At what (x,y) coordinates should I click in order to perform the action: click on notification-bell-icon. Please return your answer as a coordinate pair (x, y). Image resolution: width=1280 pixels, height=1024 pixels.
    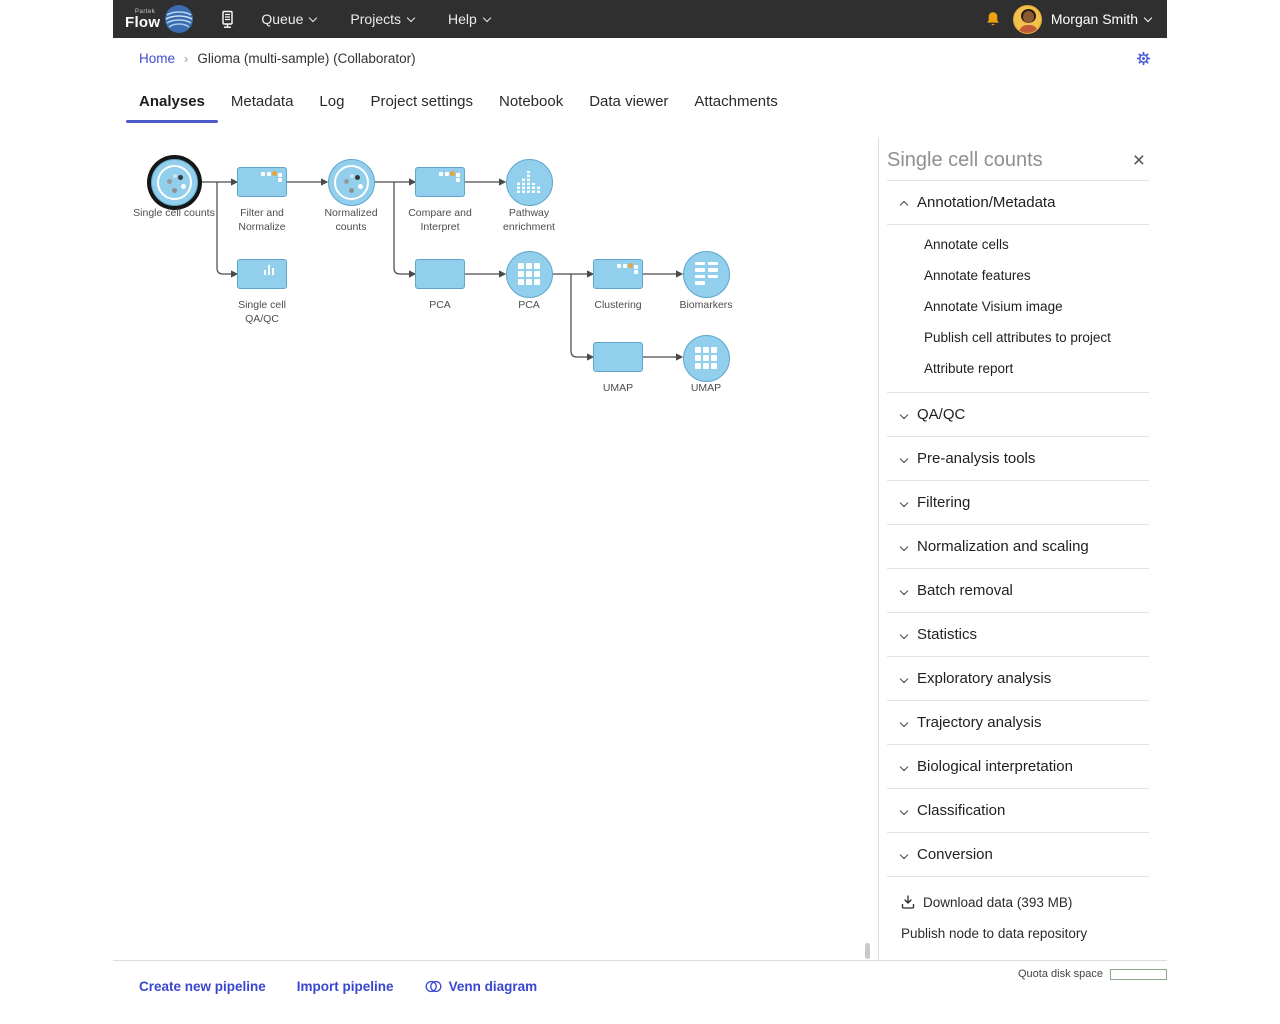
    Looking at the image, I should click on (993, 19).